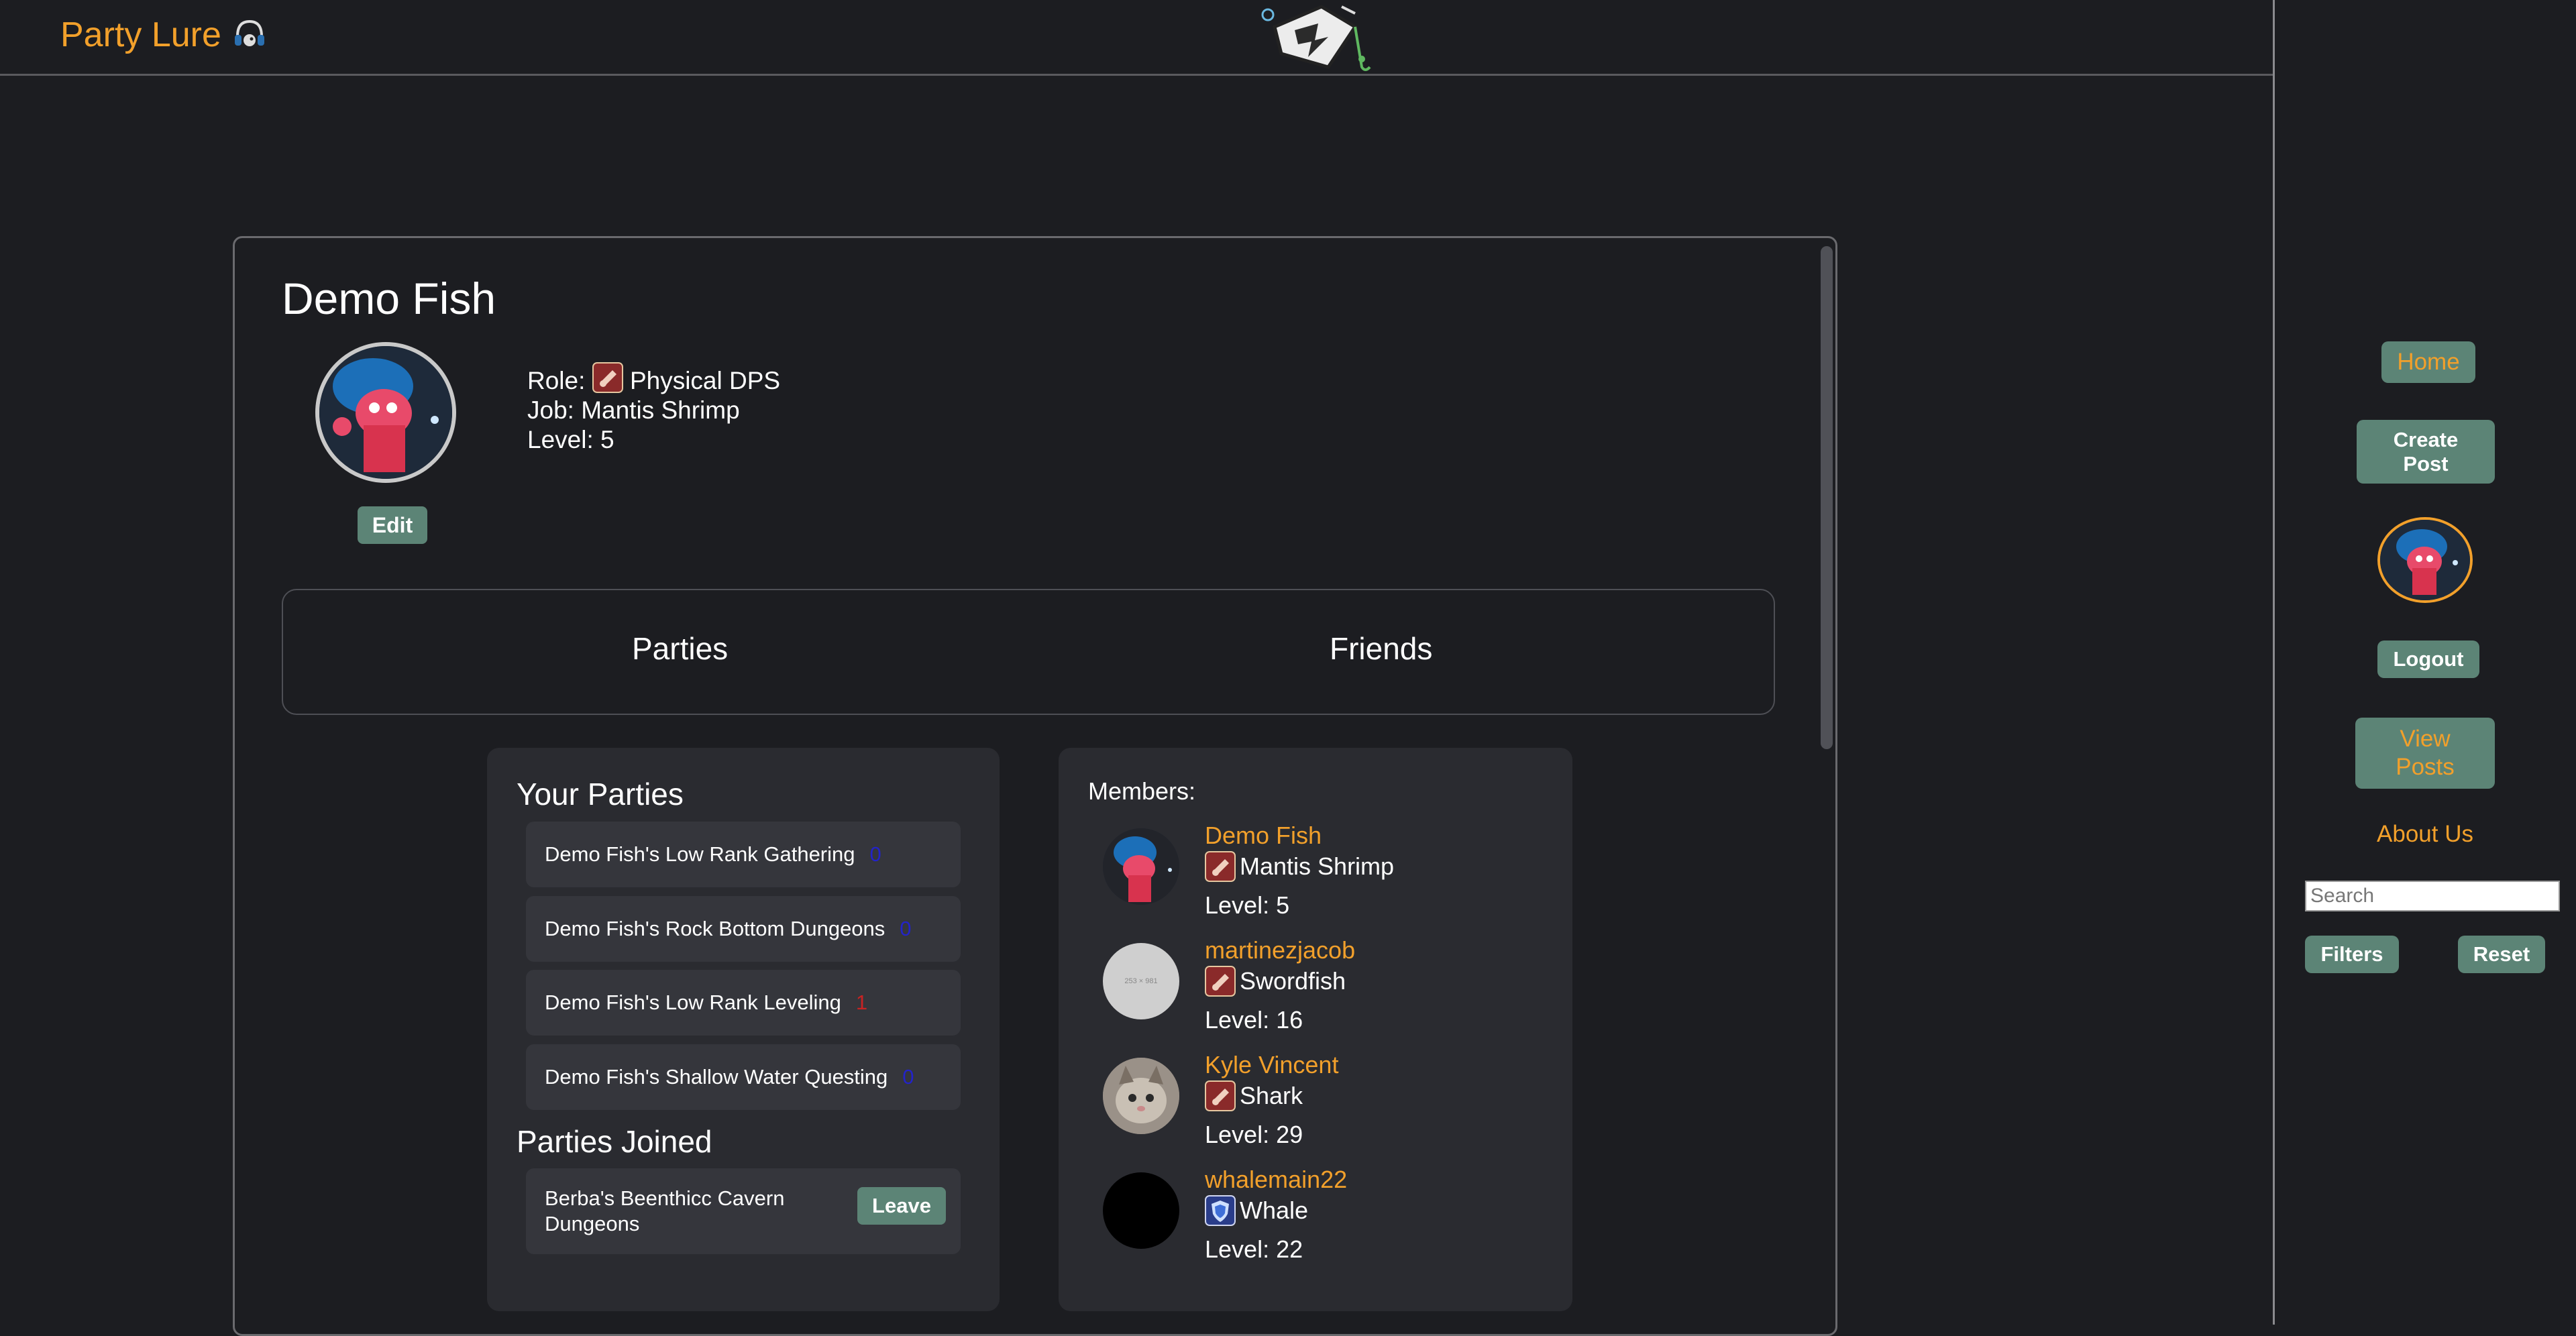  What do you see at coordinates (1254, 1020) in the screenshot?
I see `member-level: Level: 16` at bounding box center [1254, 1020].